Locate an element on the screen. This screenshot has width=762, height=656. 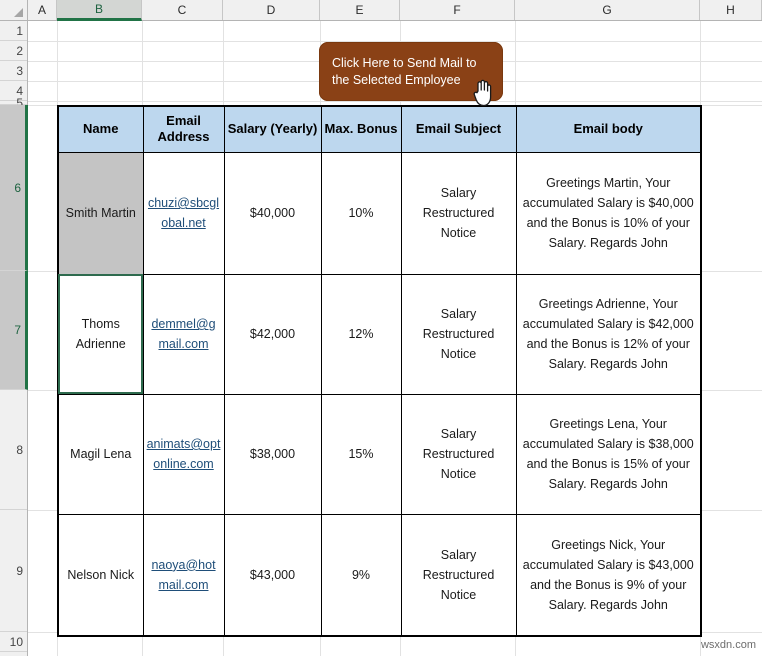
column-header-f: F is located at coordinates (457, 10).